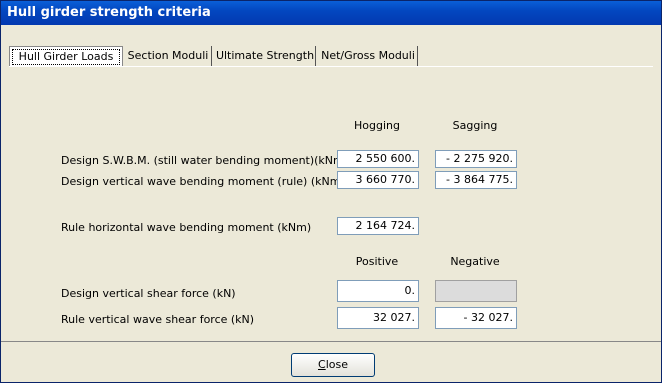 The height and width of the screenshot is (383, 662). What do you see at coordinates (475, 125) in the screenshot?
I see `header-sagging: Sagging` at bounding box center [475, 125].